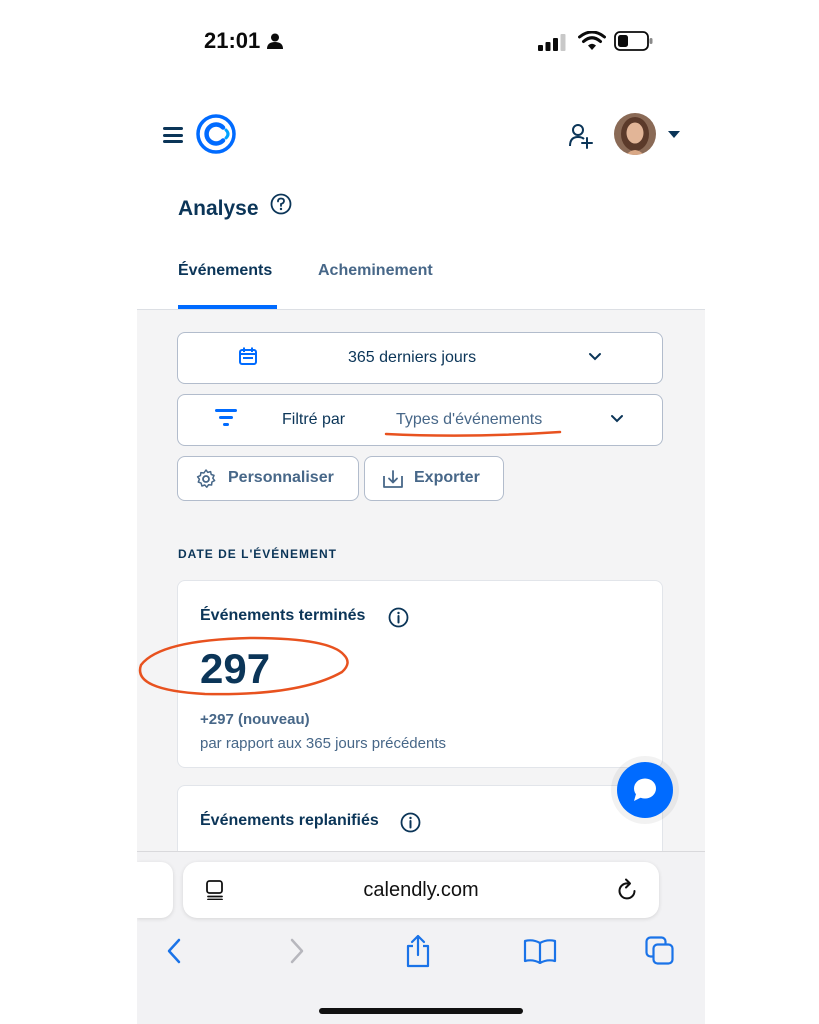 Image resolution: width=819 pixels, height=1024 pixels. I want to click on previous-tab-preview, so click(155, 890).